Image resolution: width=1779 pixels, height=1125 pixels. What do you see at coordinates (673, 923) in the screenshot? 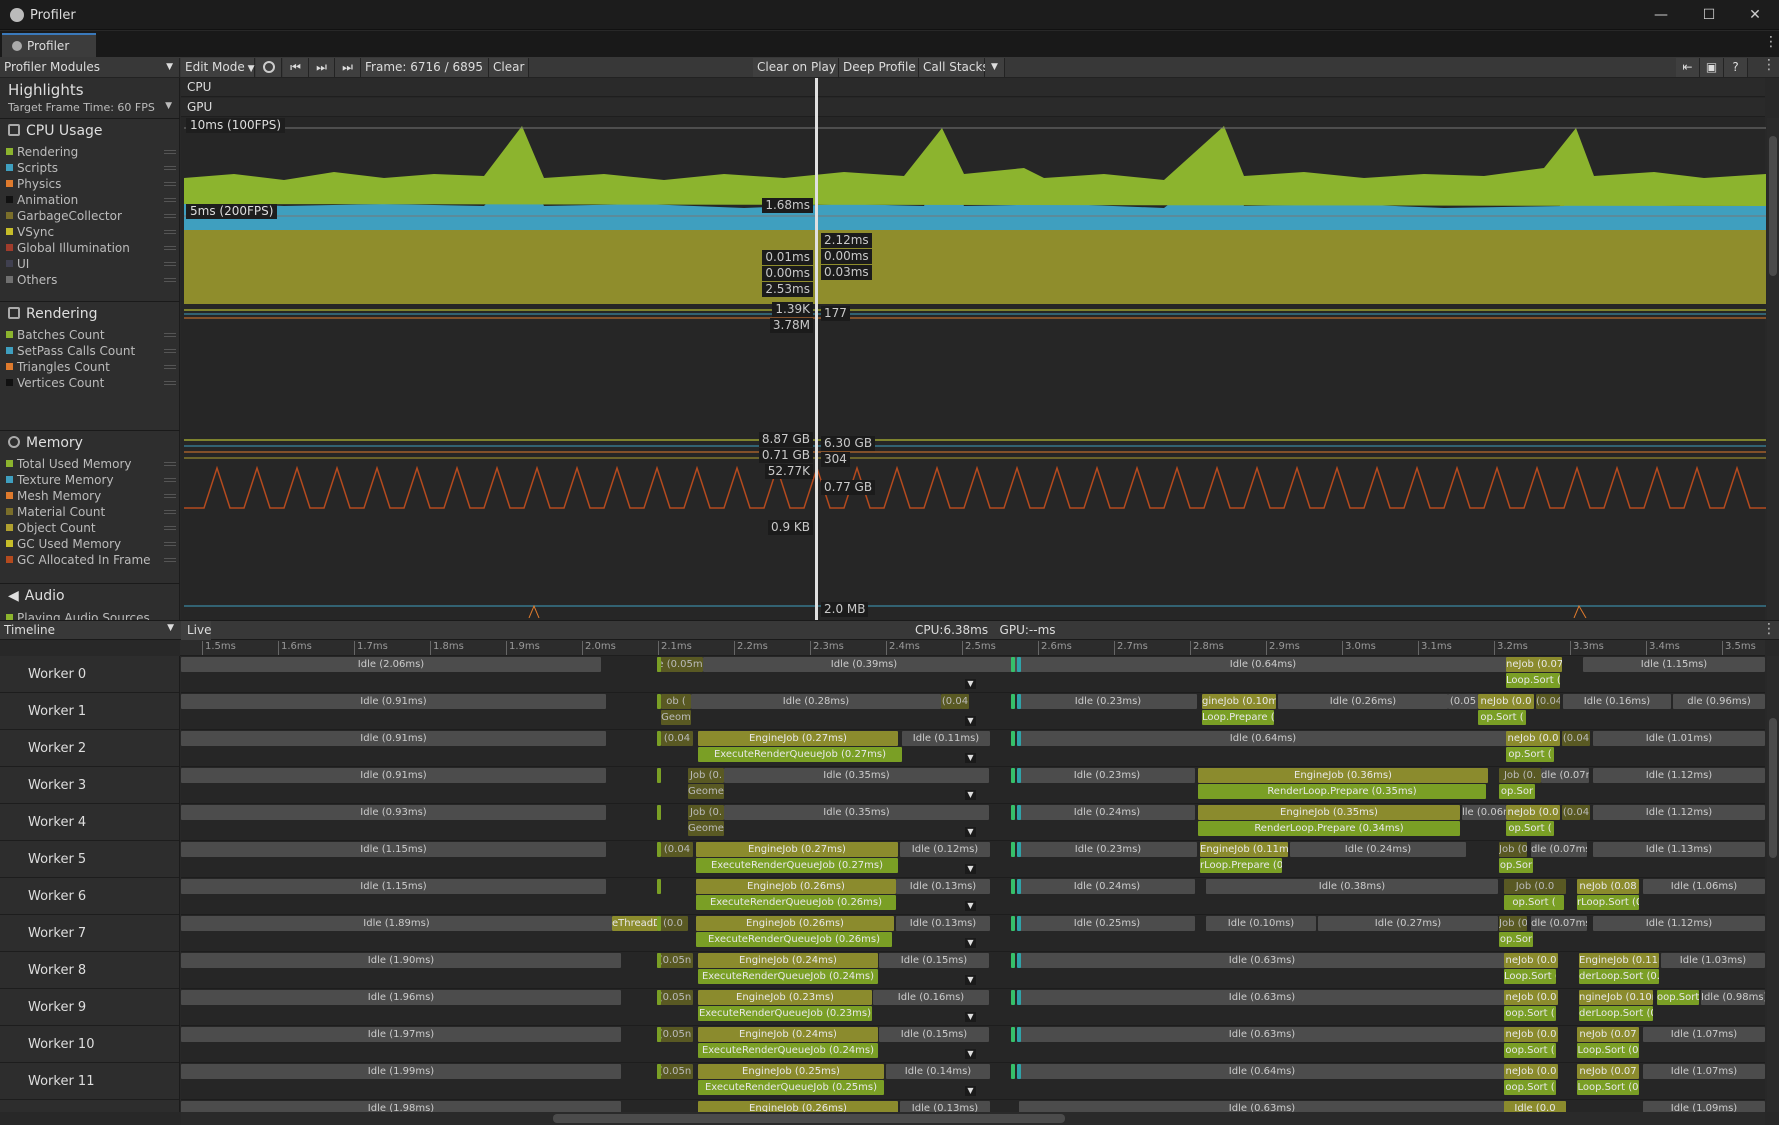
I see `job-sample: (0.0` at bounding box center [673, 923].